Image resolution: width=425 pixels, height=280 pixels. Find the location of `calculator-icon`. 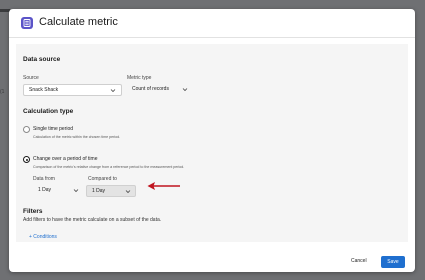

calculator-icon is located at coordinates (27, 23).